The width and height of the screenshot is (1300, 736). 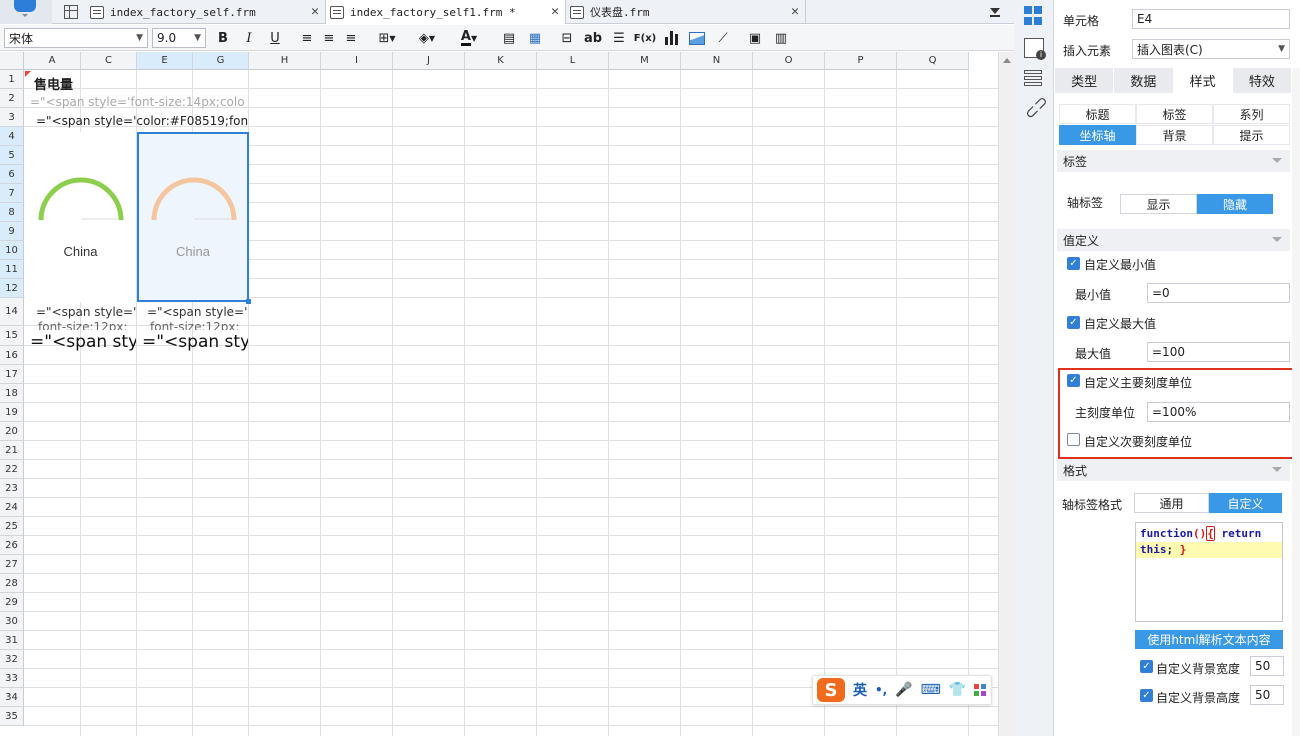 What do you see at coordinates (1218, 412) in the screenshot?
I see `major-unit-input: =100%` at bounding box center [1218, 412].